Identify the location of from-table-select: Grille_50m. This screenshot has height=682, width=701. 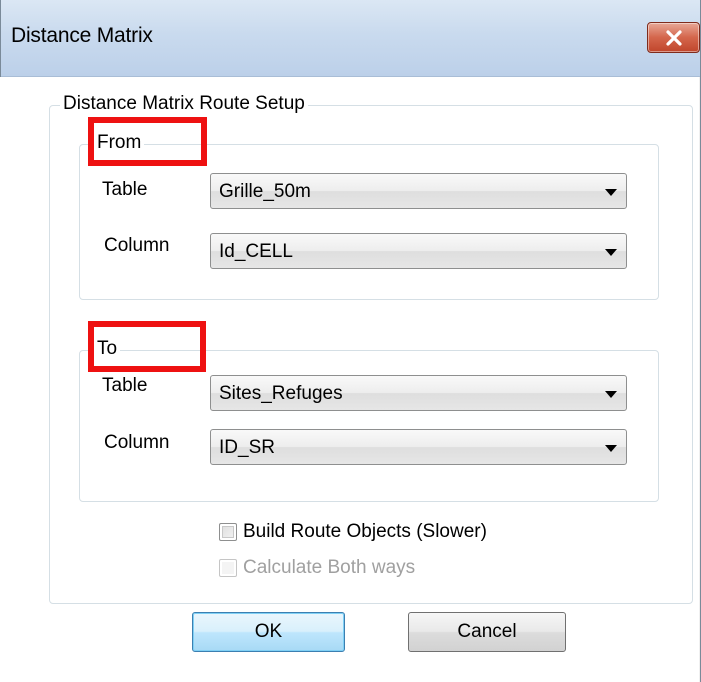
(418, 191).